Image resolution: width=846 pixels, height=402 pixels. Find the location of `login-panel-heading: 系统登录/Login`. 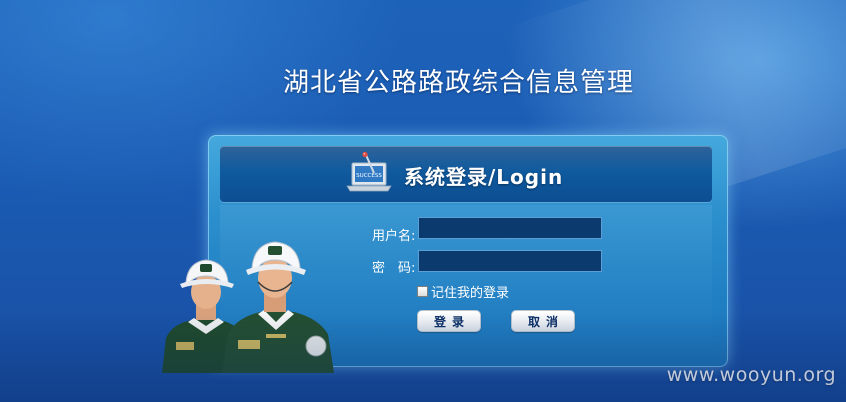

login-panel-heading: 系统登录/Login is located at coordinates (484, 177).